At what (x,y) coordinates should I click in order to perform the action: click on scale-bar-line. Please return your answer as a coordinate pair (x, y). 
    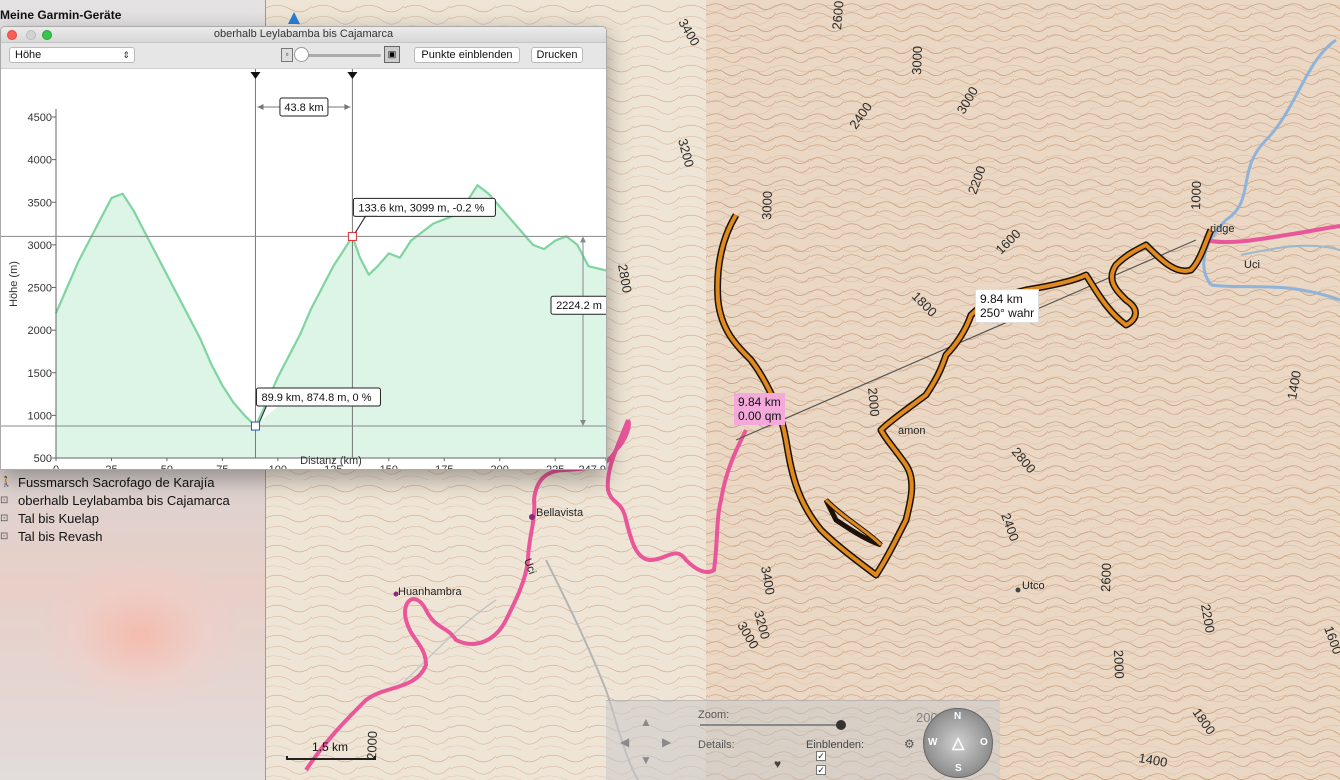
    Looking at the image, I should click on (331, 758).